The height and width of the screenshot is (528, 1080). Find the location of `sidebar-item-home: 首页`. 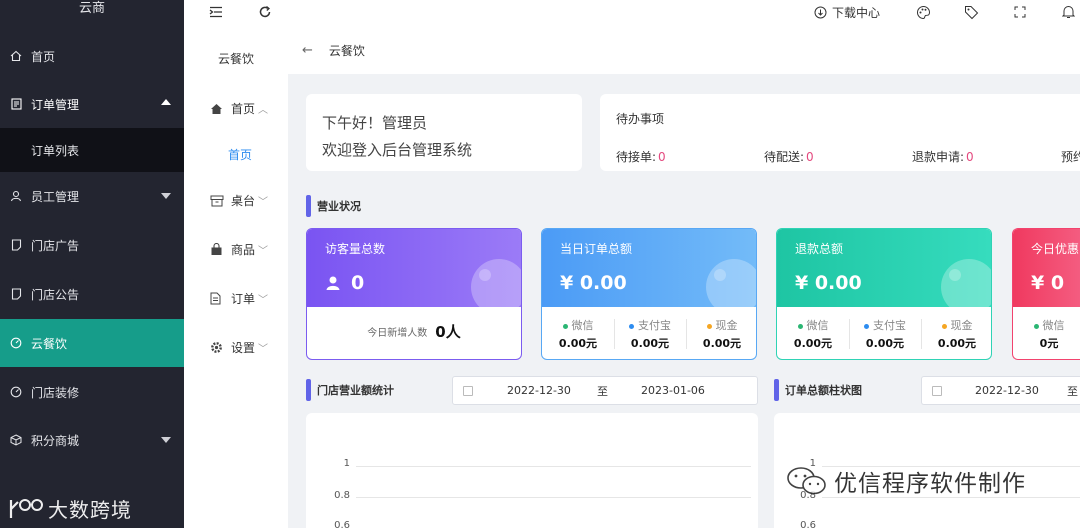

sidebar-item-home: 首页 is located at coordinates (92, 56).